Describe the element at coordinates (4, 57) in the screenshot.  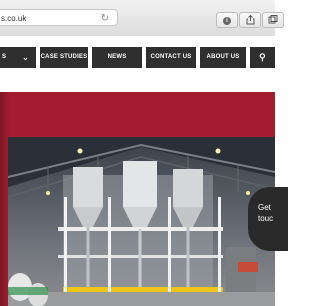
I see `nav-item-label: S` at that location.